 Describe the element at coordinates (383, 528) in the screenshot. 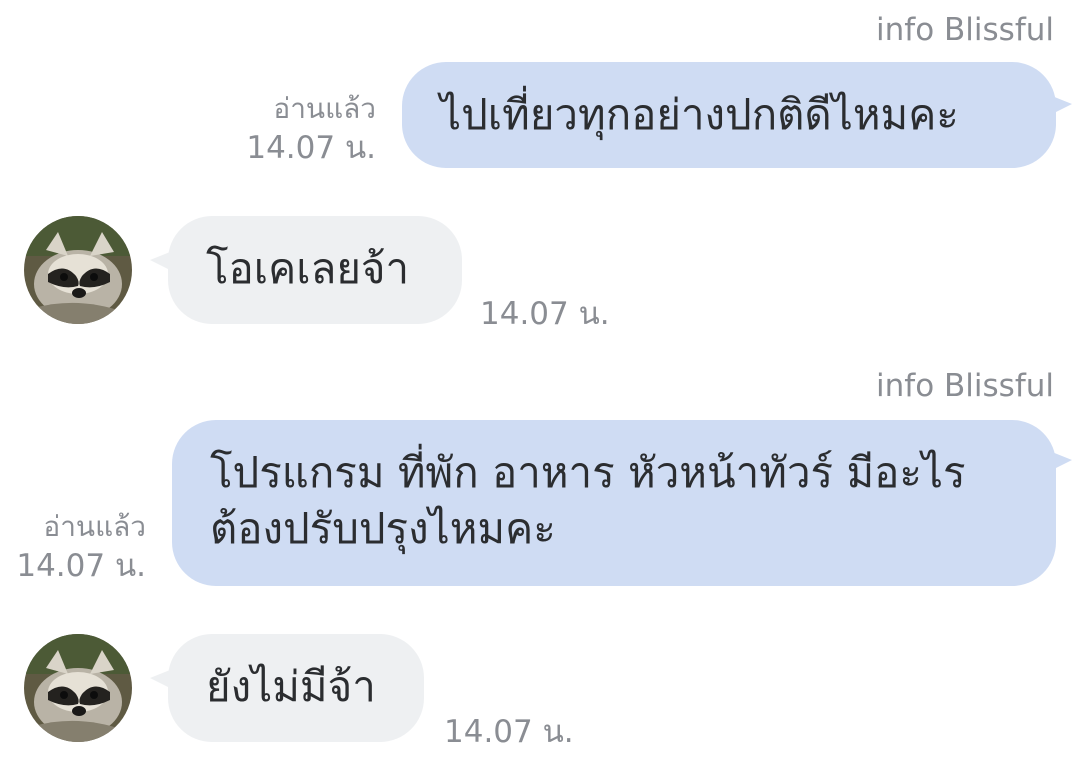

I see `message-text-line: ต้องปรับปรุงไหมคะ` at that location.